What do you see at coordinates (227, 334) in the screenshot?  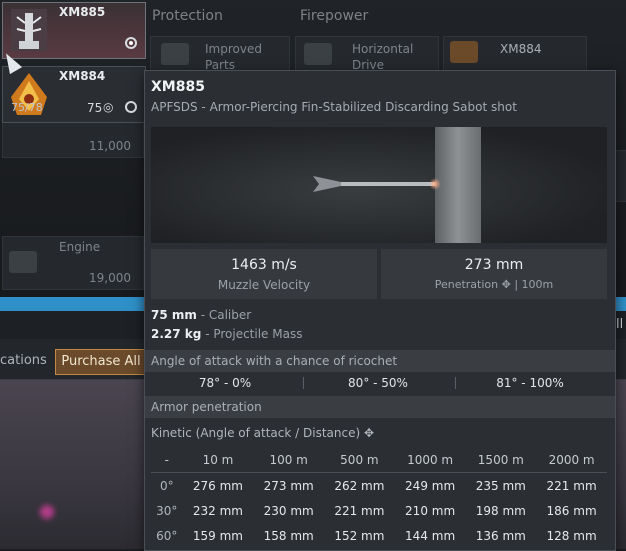 I see `mass-row: 2.27 kg - Projectile Mass` at bounding box center [227, 334].